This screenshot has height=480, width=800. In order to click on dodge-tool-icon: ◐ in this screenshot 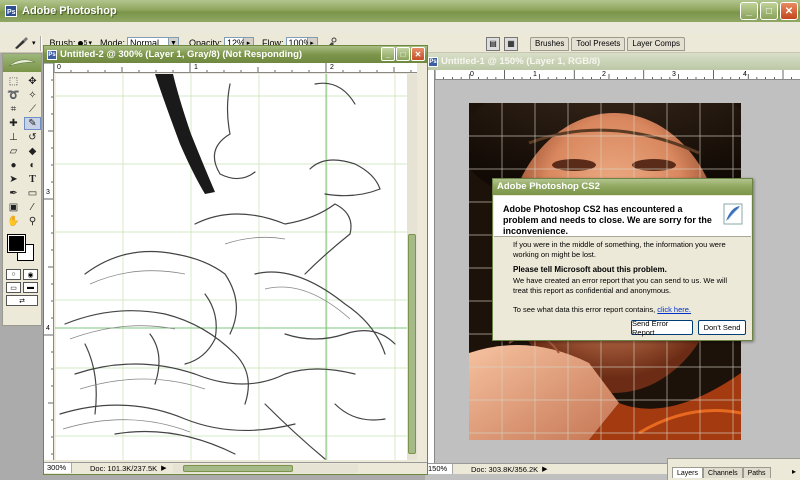, I will do `click(32, 165)`.